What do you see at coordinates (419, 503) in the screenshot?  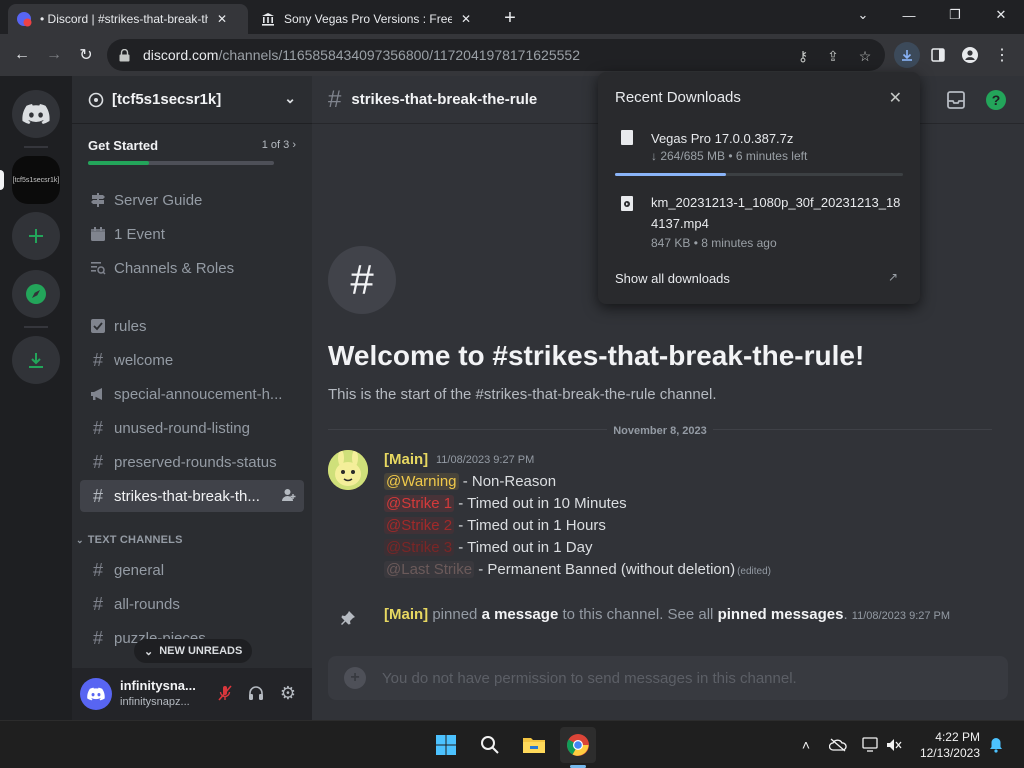 I see `role-mention: @Strike 1` at bounding box center [419, 503].